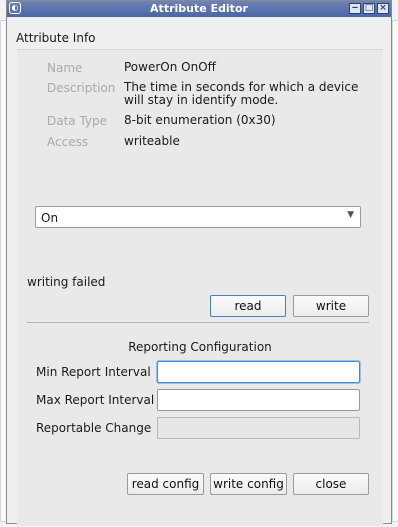  What do you see at coordinates (258, 428) in the screenshot?
I see `reportable-change-input` at bounding box center [258, 428].